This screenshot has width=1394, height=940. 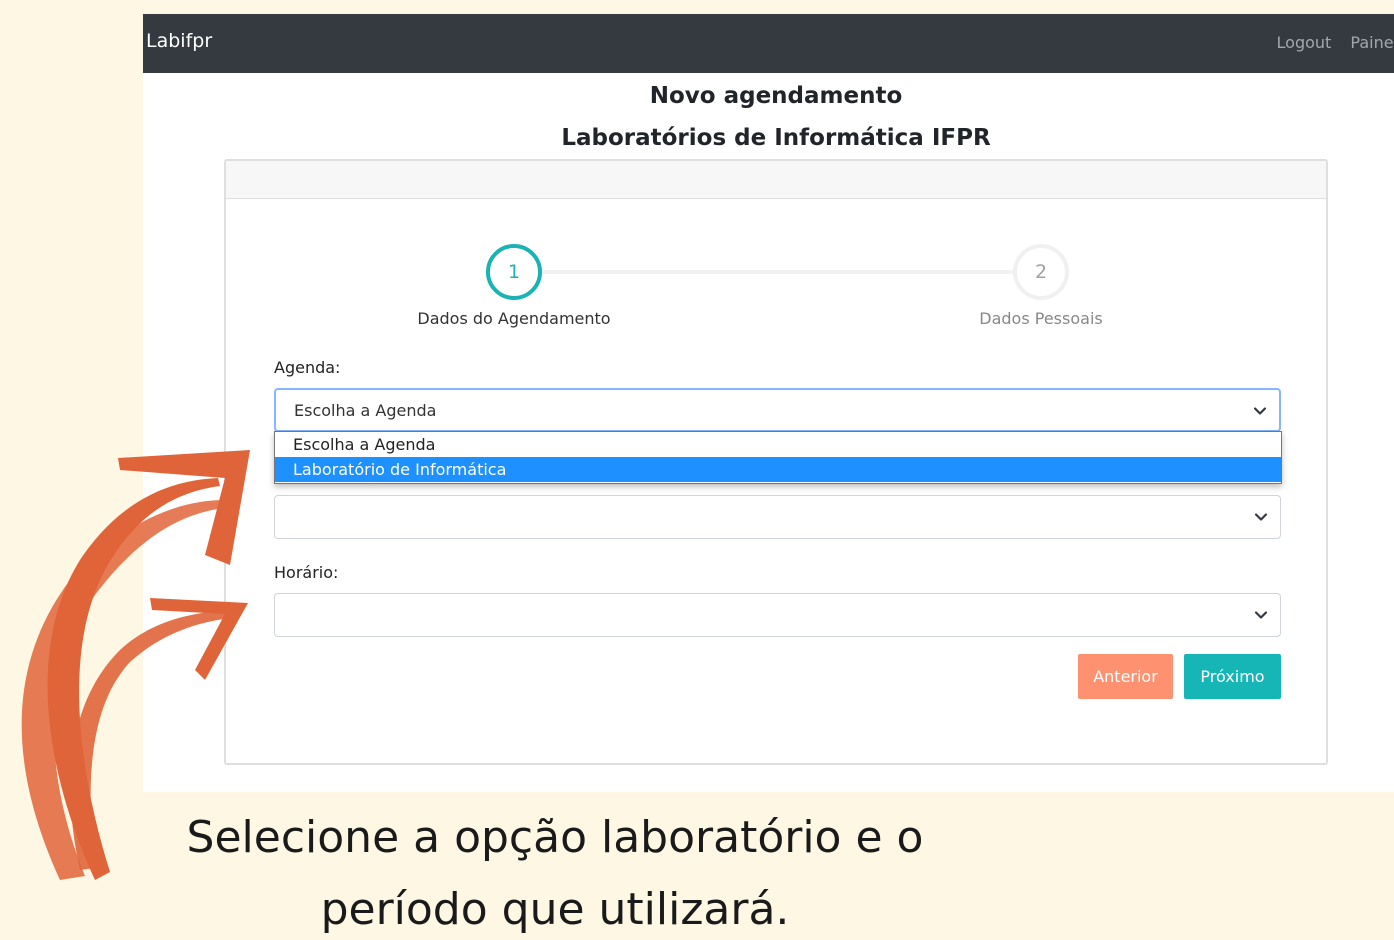 I want to click on page-subtitle: Laboratórios de Informática IFPR, so click(x=776, y=138).